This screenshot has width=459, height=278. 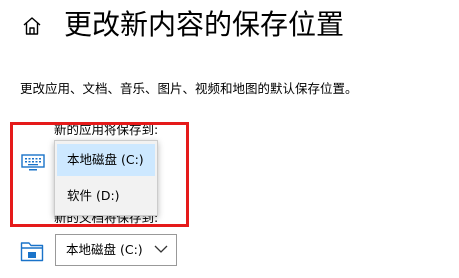 What do you see at coordinates (106, 160) in the screenshot?
I see `drive-option-c: 本地磁盘 (C:)` at bounding box center [106, 160].